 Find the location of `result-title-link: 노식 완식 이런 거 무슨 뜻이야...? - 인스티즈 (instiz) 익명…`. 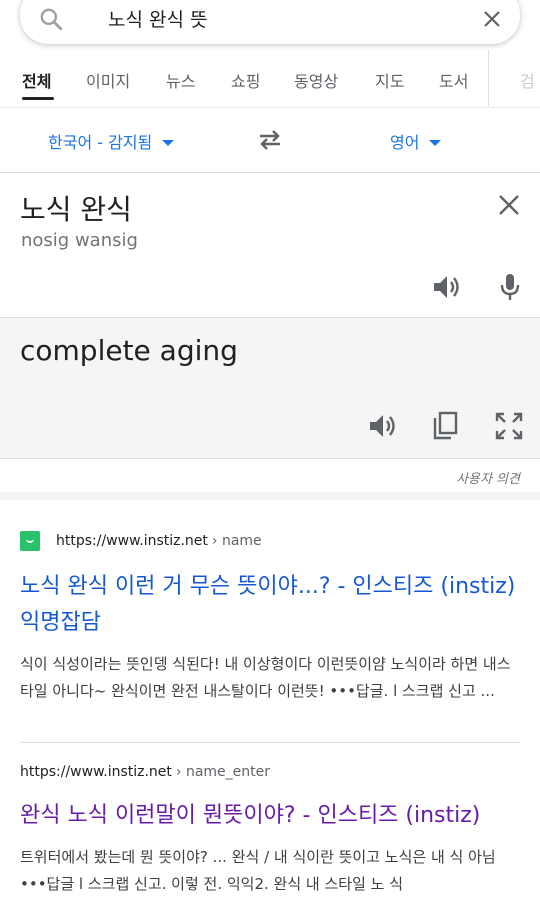

result-title-link: 노식 완식 이런 거 무슨 뜻이야...? - 인스티즈 (instiz) 익명… is located at coordinates (270, 605).